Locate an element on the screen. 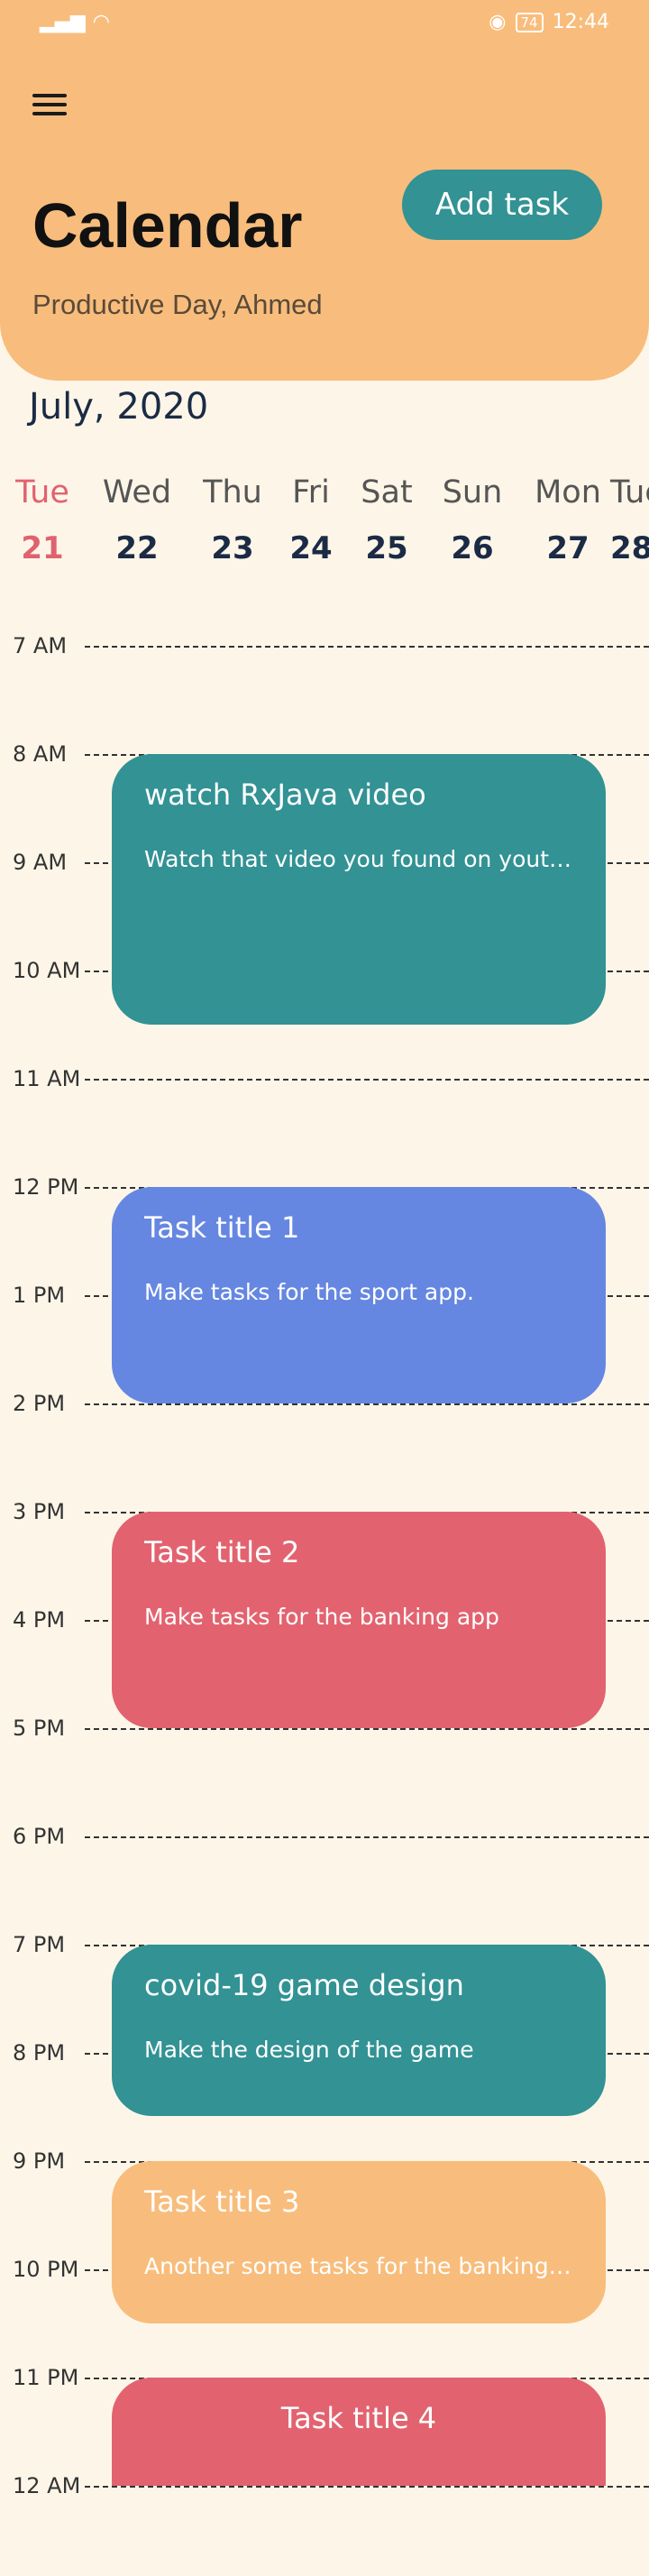 The height and width of the screenshot is (2576, 649). task-description: Another some tasks for the banking app is located at coordinates (358, 2266).